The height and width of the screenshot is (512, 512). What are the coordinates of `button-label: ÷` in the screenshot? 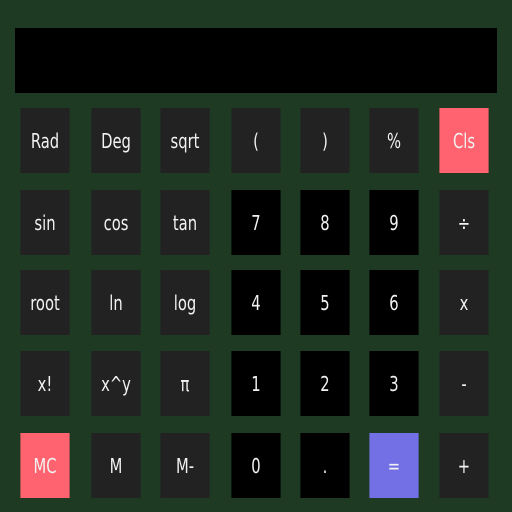 It's located at (464, 222).